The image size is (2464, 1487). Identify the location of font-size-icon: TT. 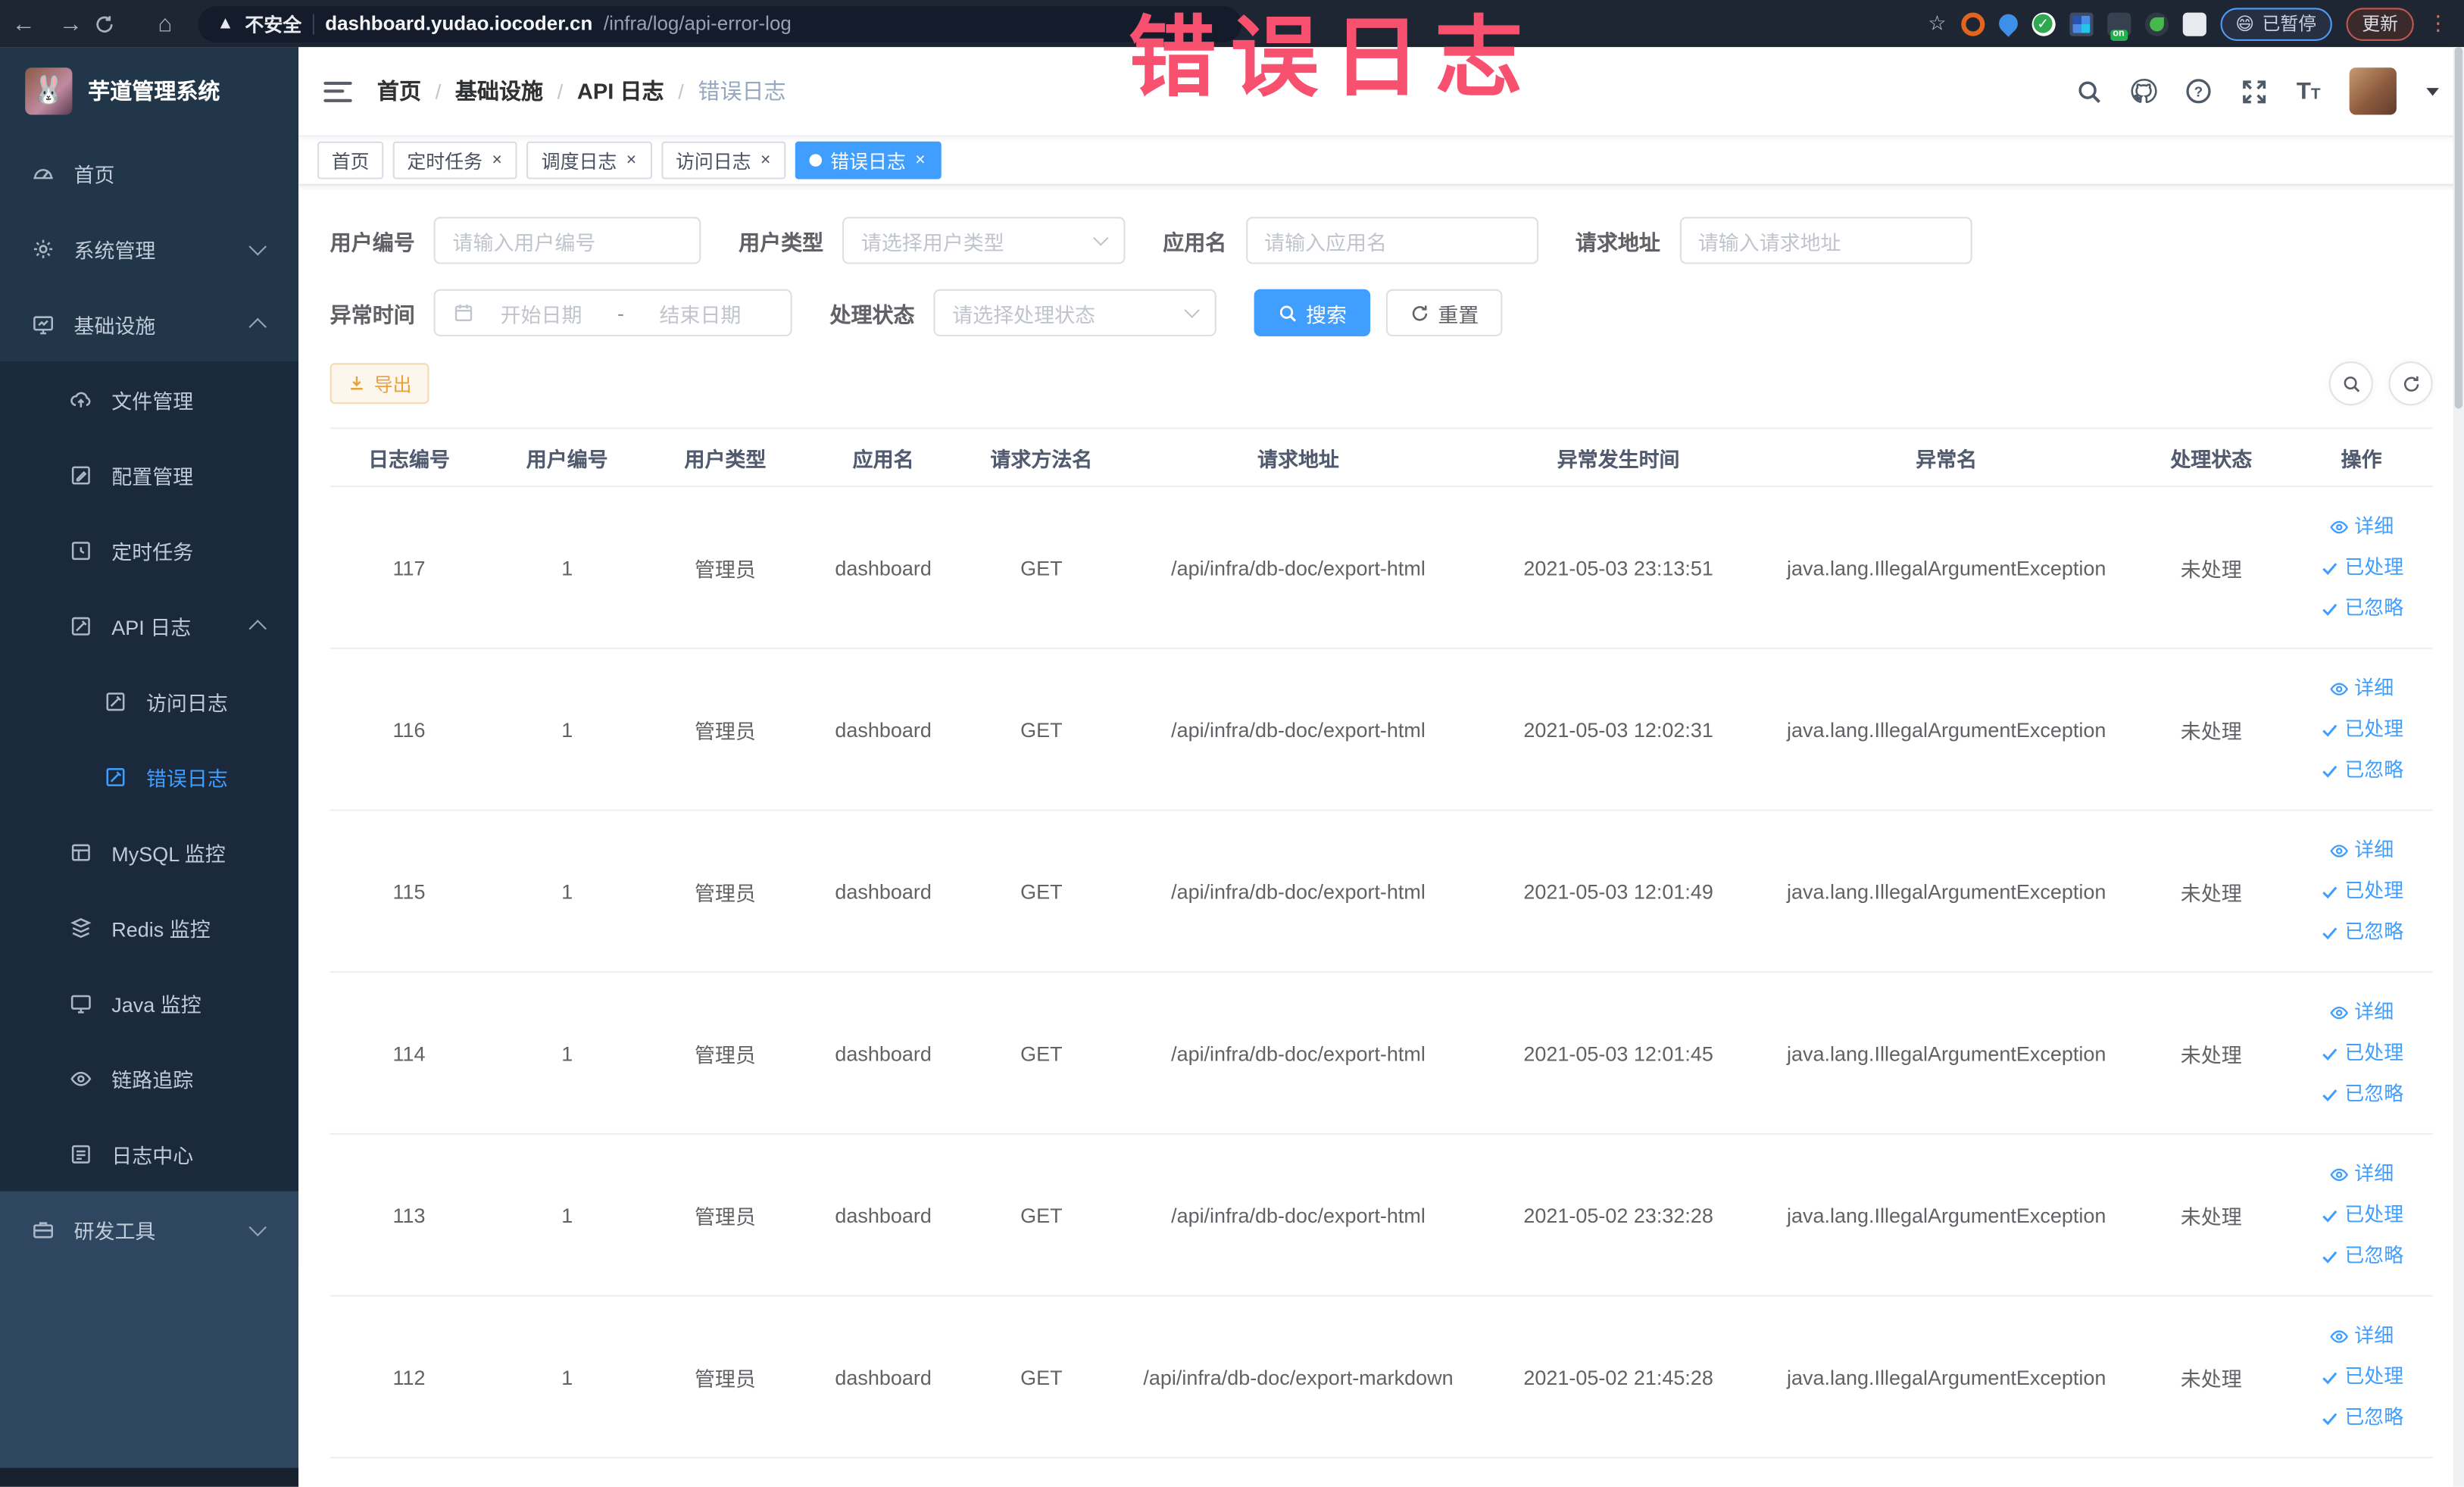
(2308, 91).